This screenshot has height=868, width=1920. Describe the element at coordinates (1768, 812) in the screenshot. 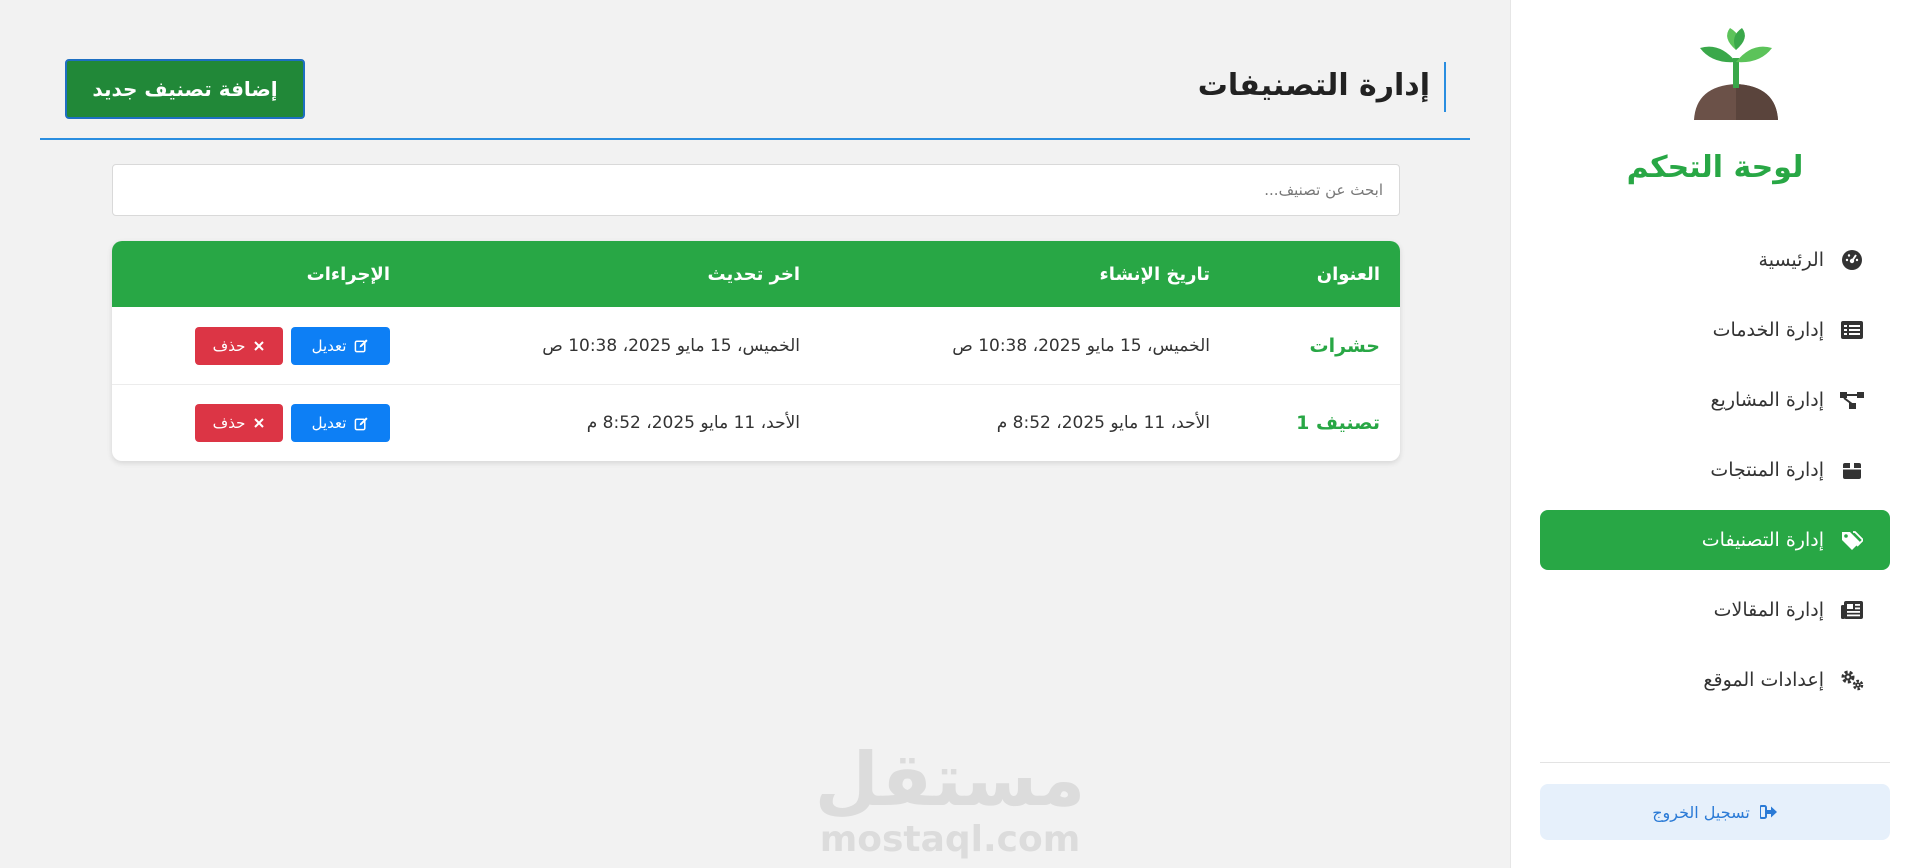

I see `sign-out-icon` at that location.